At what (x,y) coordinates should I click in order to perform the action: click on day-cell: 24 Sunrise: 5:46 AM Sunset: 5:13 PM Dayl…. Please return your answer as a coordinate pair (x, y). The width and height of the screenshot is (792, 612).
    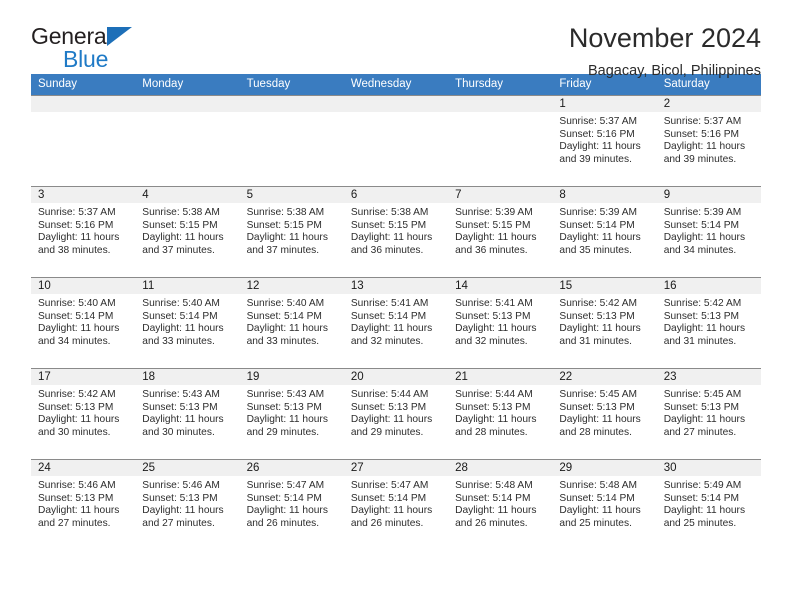
    Looking at the image, I should click on (83, 504).